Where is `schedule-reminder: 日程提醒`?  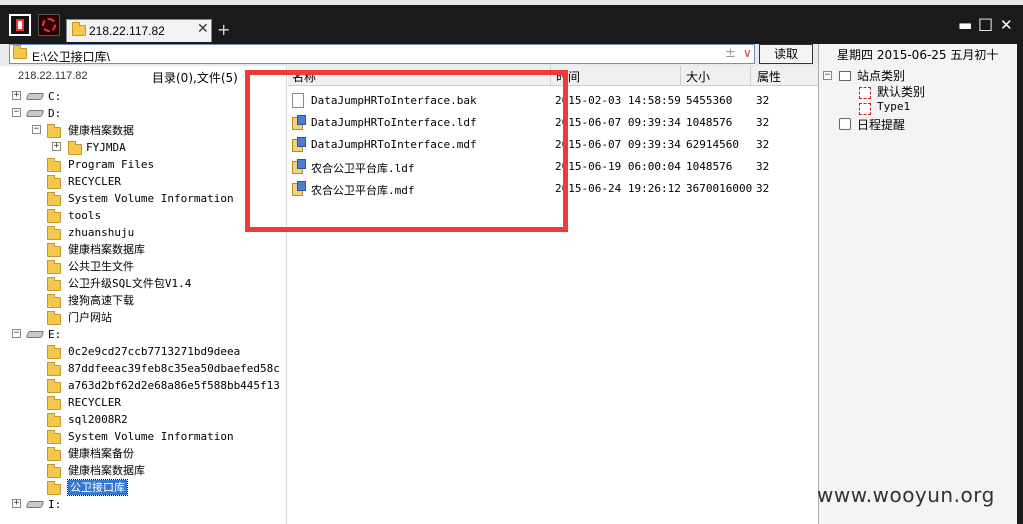
schedule-reminder: 日程提醒 is located at coordinates (881, 124).